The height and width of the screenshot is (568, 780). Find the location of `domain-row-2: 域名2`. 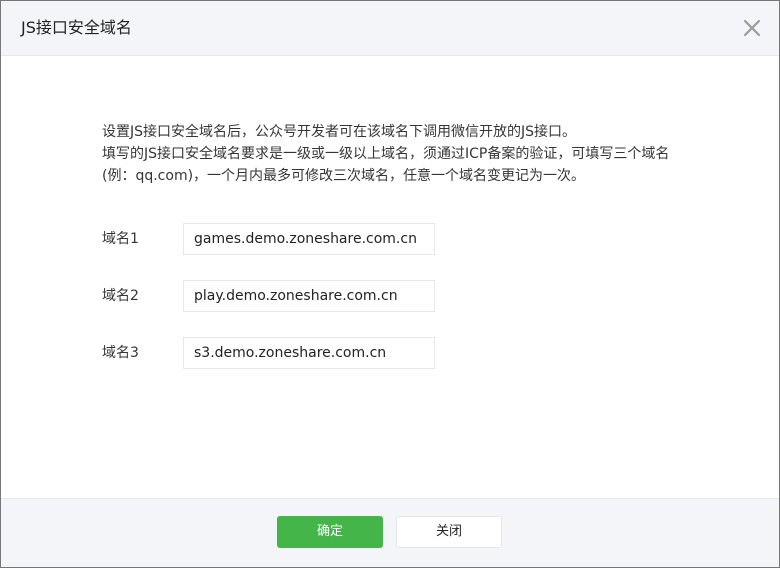

domain-row-2: 域名2 is located at coordinates (272, 296).